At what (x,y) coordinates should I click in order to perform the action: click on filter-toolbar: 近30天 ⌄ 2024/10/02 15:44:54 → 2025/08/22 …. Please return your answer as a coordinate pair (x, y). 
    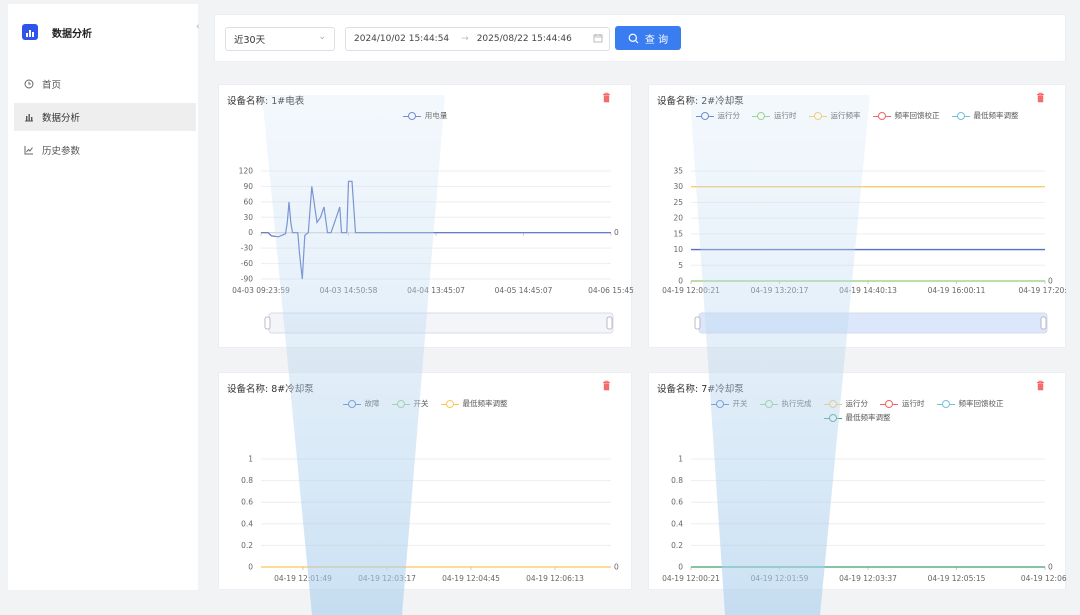
    Looking at the image, I should click on (640, 38).